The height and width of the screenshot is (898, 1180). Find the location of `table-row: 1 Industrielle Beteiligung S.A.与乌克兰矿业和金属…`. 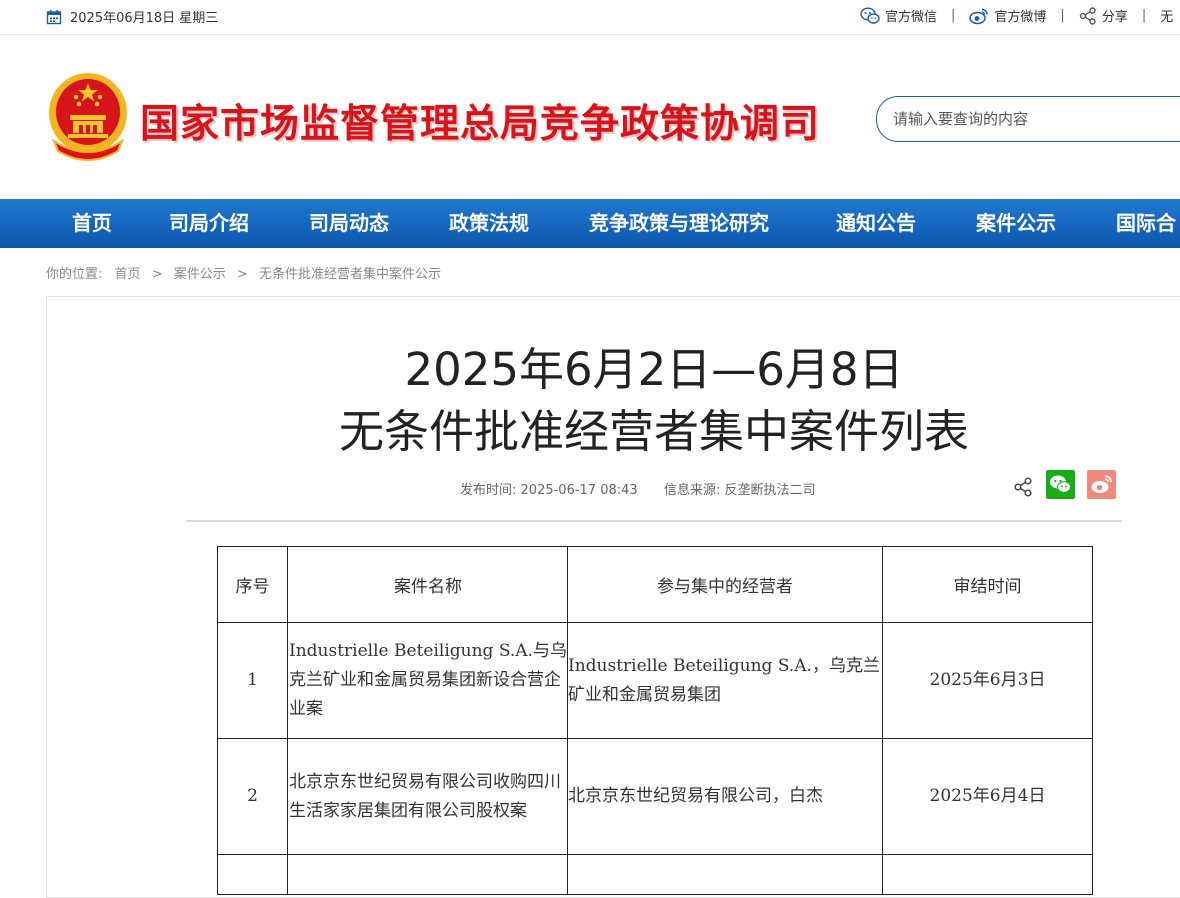

table-row: 1 Industrielle Beteiligung S.A.与乌克兰矿业和金属… is located at coordinates (655, 680).